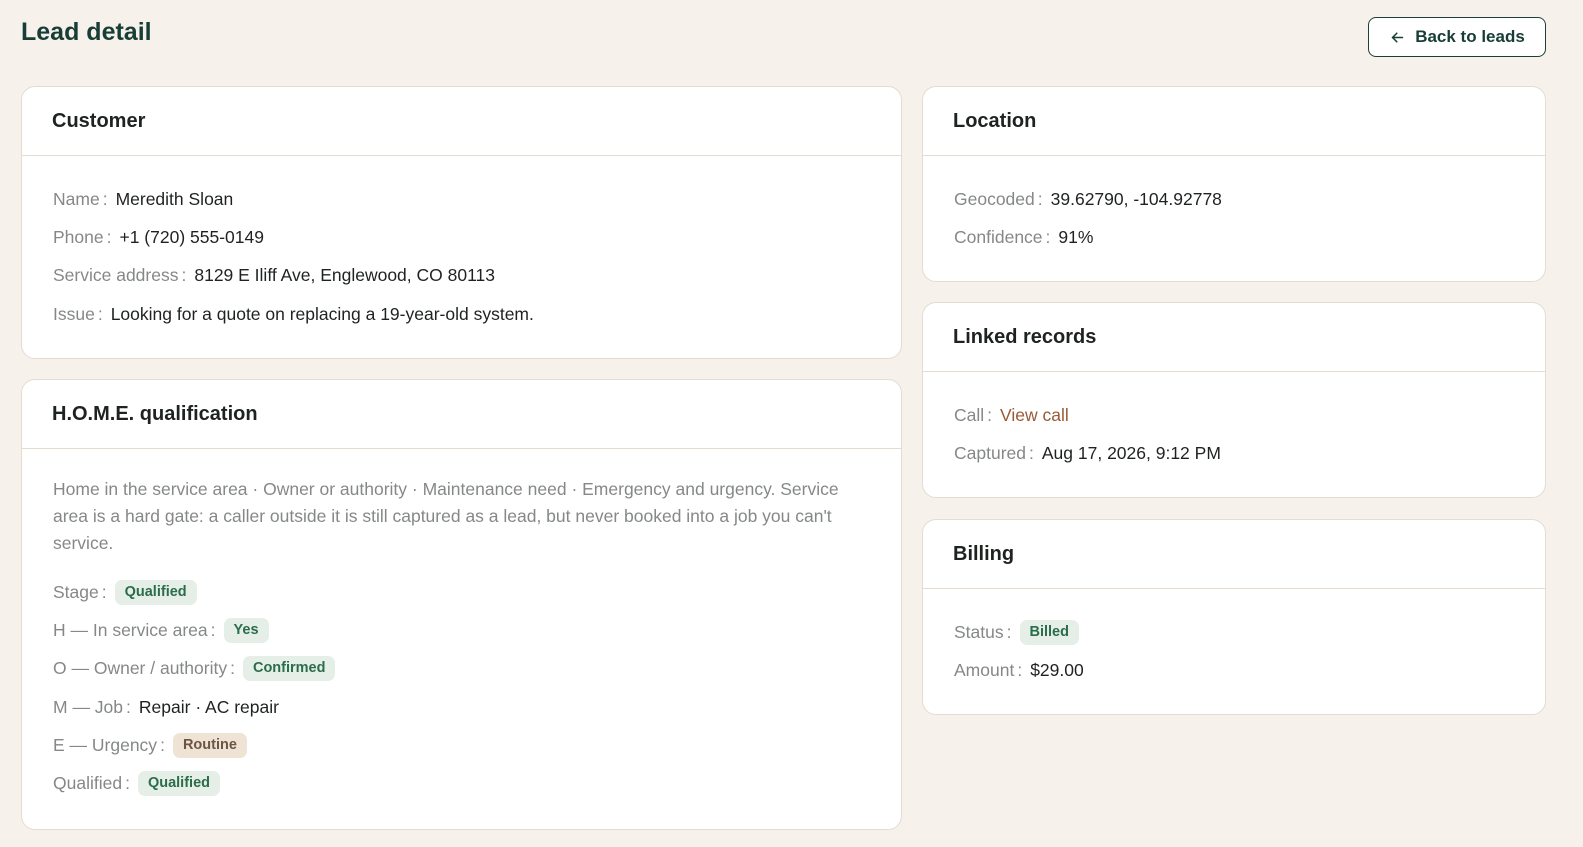  What do you see at coordinates (998, 236) in the screenshot?
I see `confidence-label: Confidence` at bounding box center [998, 236].